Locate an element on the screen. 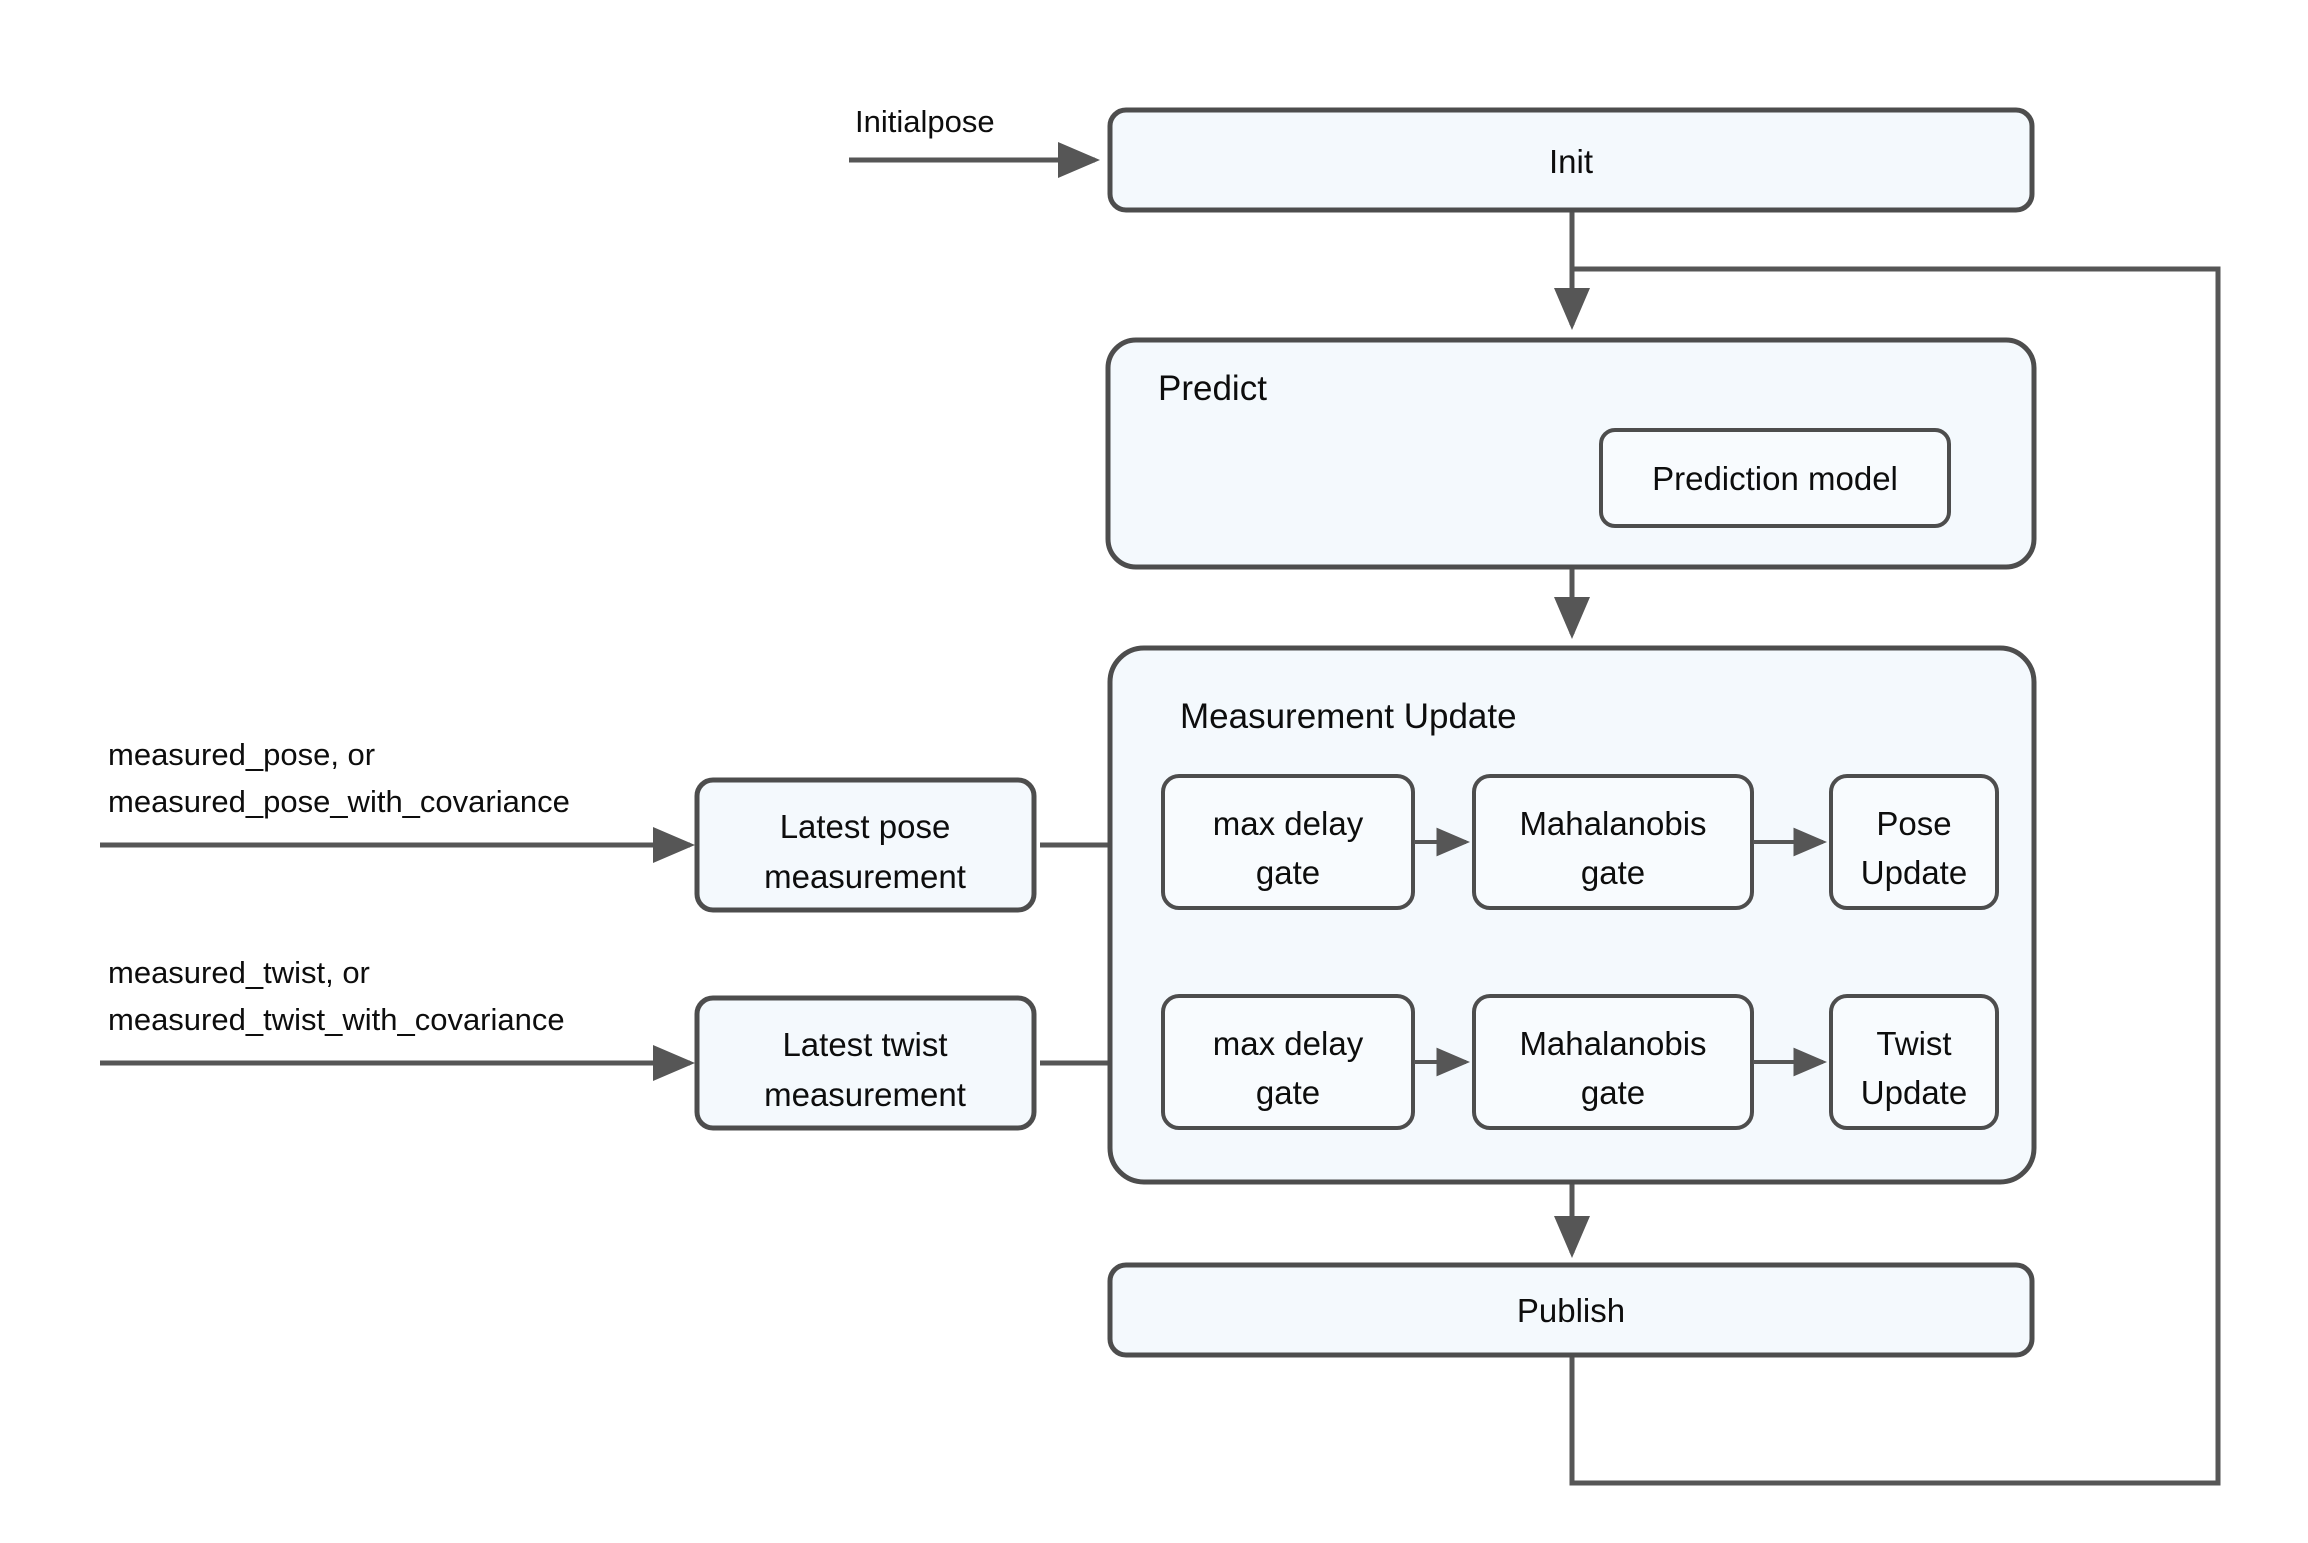 The height and width of the screenshot is (1543, 2308). node-predict-container: Predict Prediction model is located at coordinates (1571, 453).